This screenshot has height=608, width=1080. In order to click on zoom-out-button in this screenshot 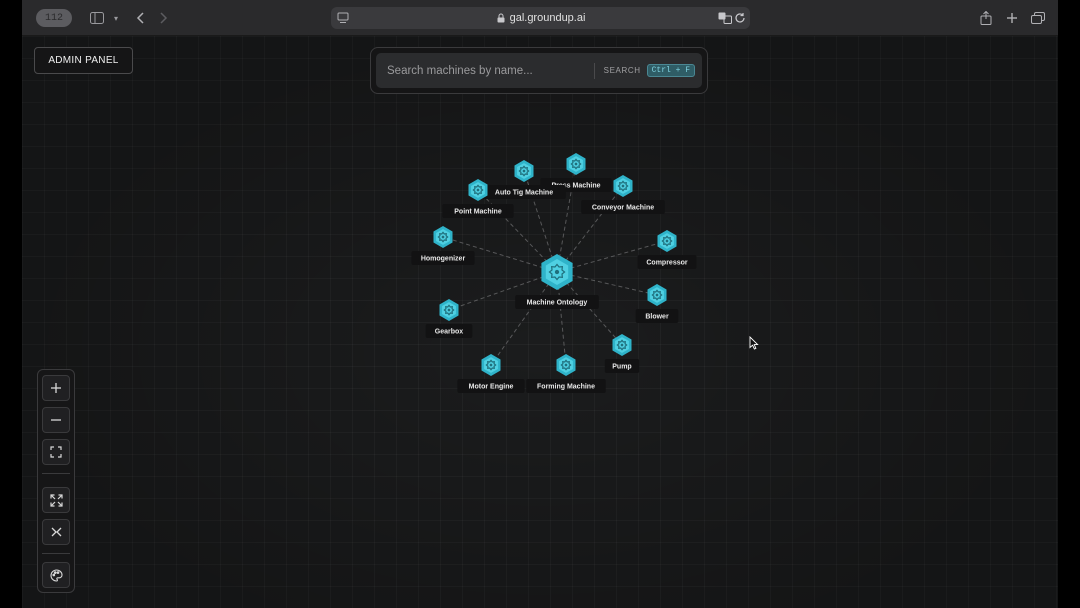, I will do `click(56, 420)`.